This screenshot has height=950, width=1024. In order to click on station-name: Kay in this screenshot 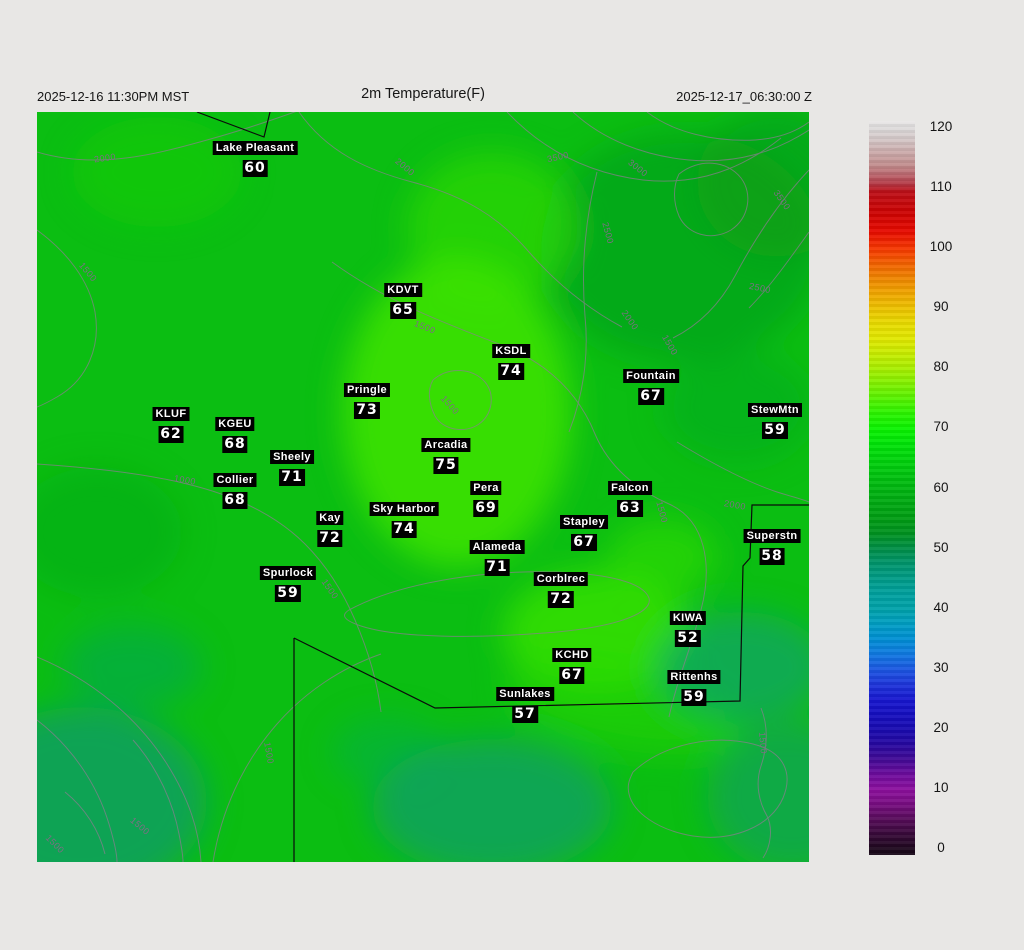, I will do `click(330, 518)`.